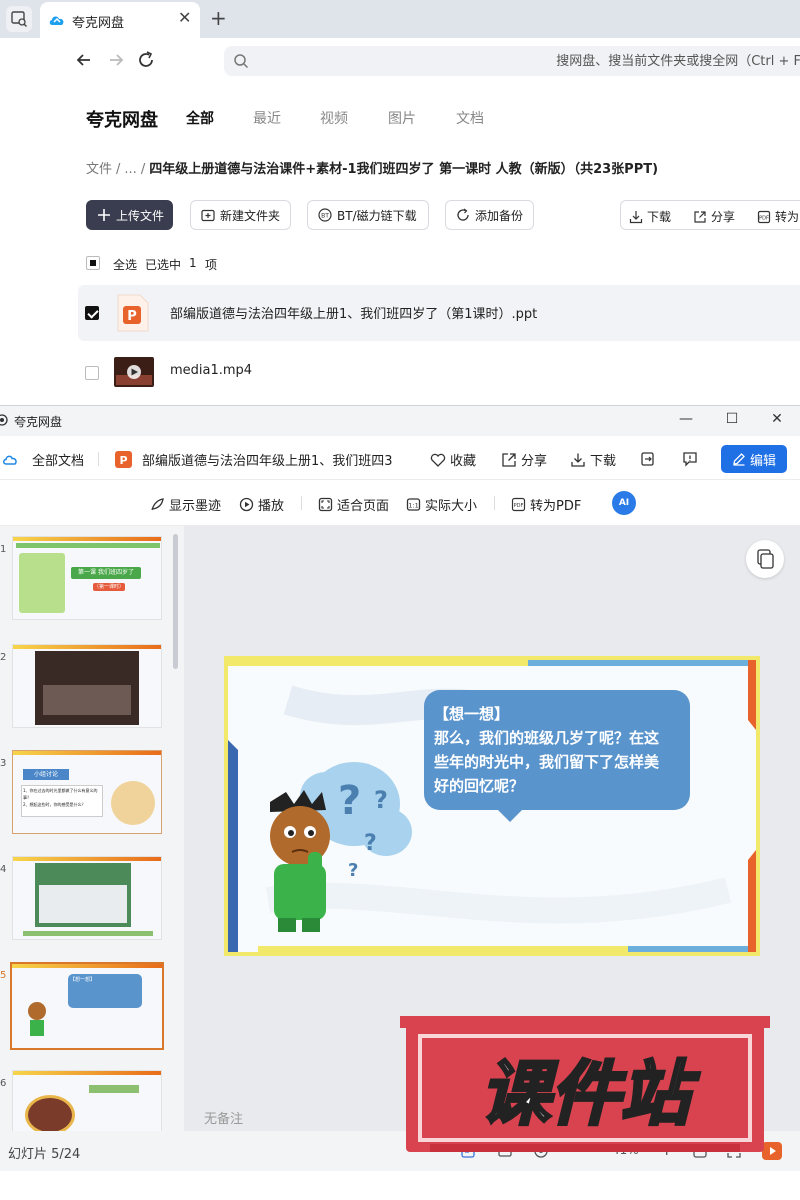  Describe the element at coordinates (195, 506) in the screenshot. I see `show-ink-label: 显示墨迹` at that location.